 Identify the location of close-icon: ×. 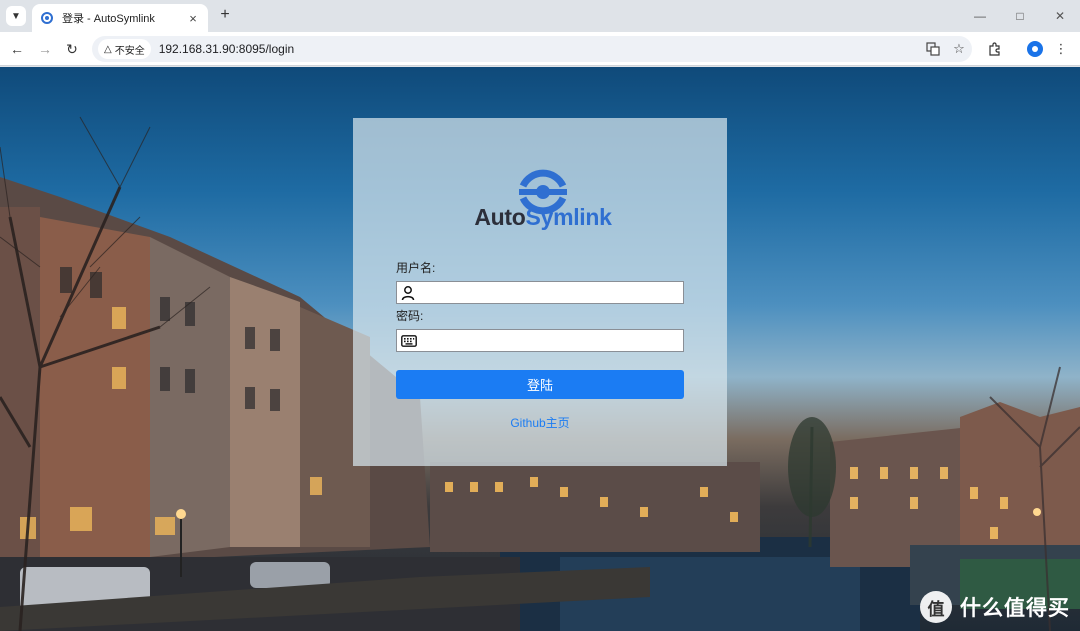
(193, 18).